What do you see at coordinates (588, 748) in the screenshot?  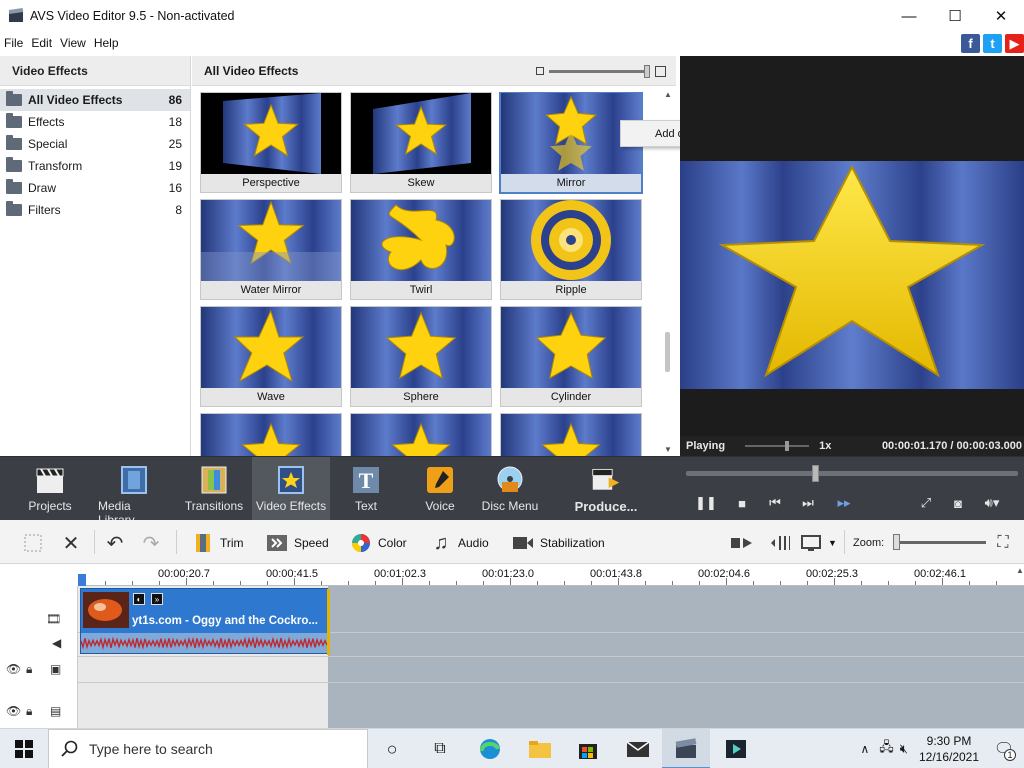 I see `store-app` at bounding box center [588, 748].